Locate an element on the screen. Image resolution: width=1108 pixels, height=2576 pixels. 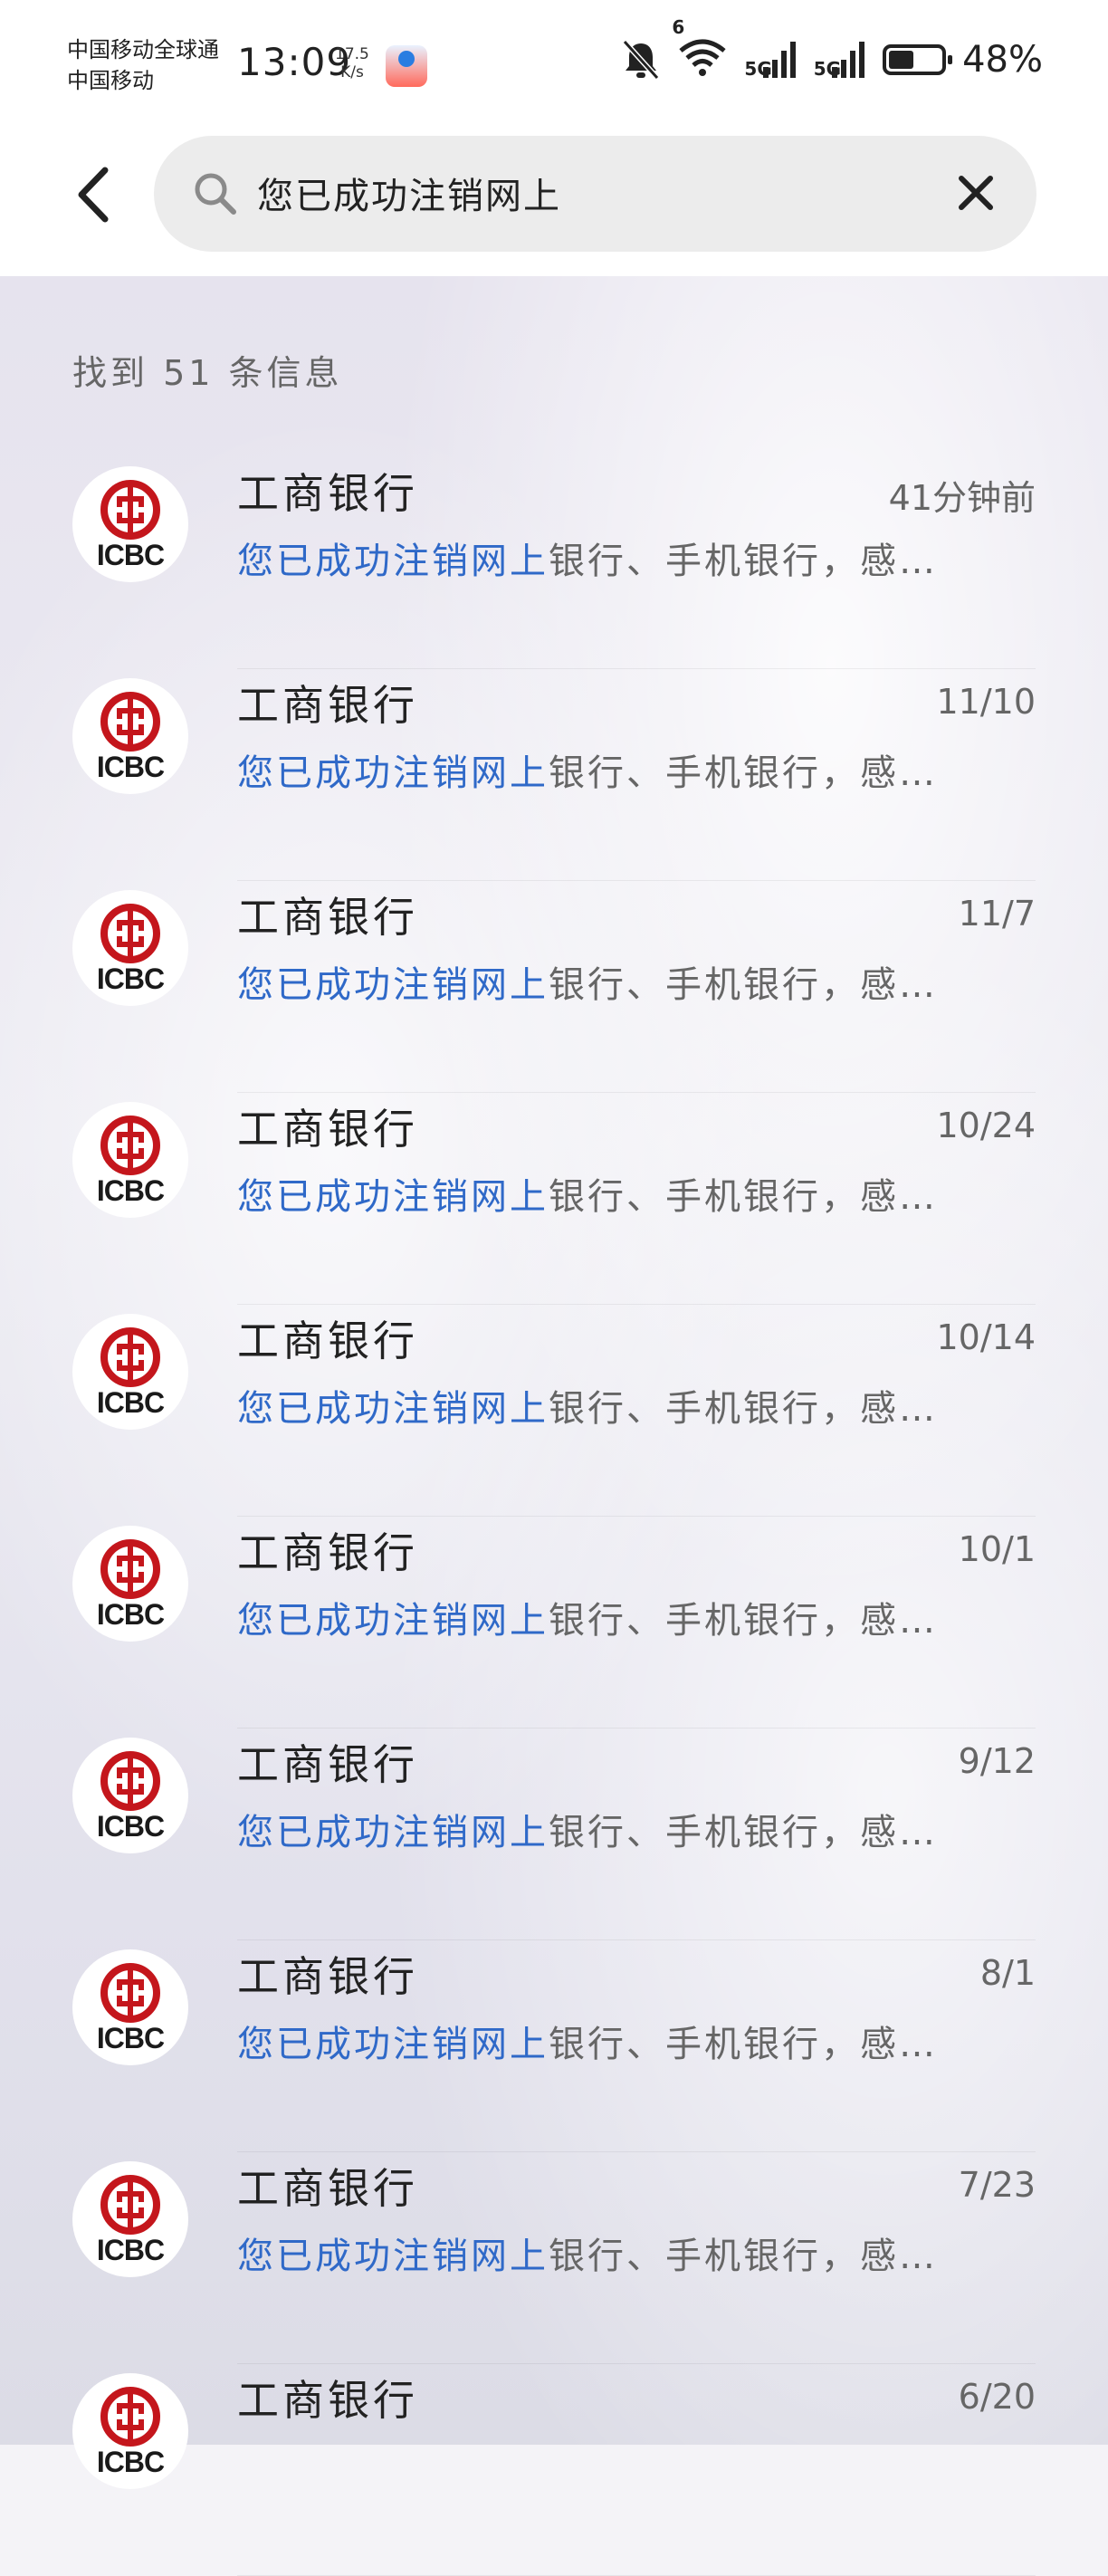
chevron-left-icon is located at coordinates (93, 195).